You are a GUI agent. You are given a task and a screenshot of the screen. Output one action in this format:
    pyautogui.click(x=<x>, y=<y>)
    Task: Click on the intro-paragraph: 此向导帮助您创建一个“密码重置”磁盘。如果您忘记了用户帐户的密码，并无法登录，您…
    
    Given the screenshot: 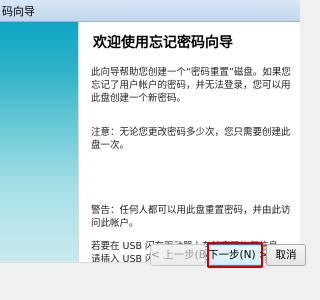 What is the action you would take?
    pyautogui.click(x=191, y=85)
    